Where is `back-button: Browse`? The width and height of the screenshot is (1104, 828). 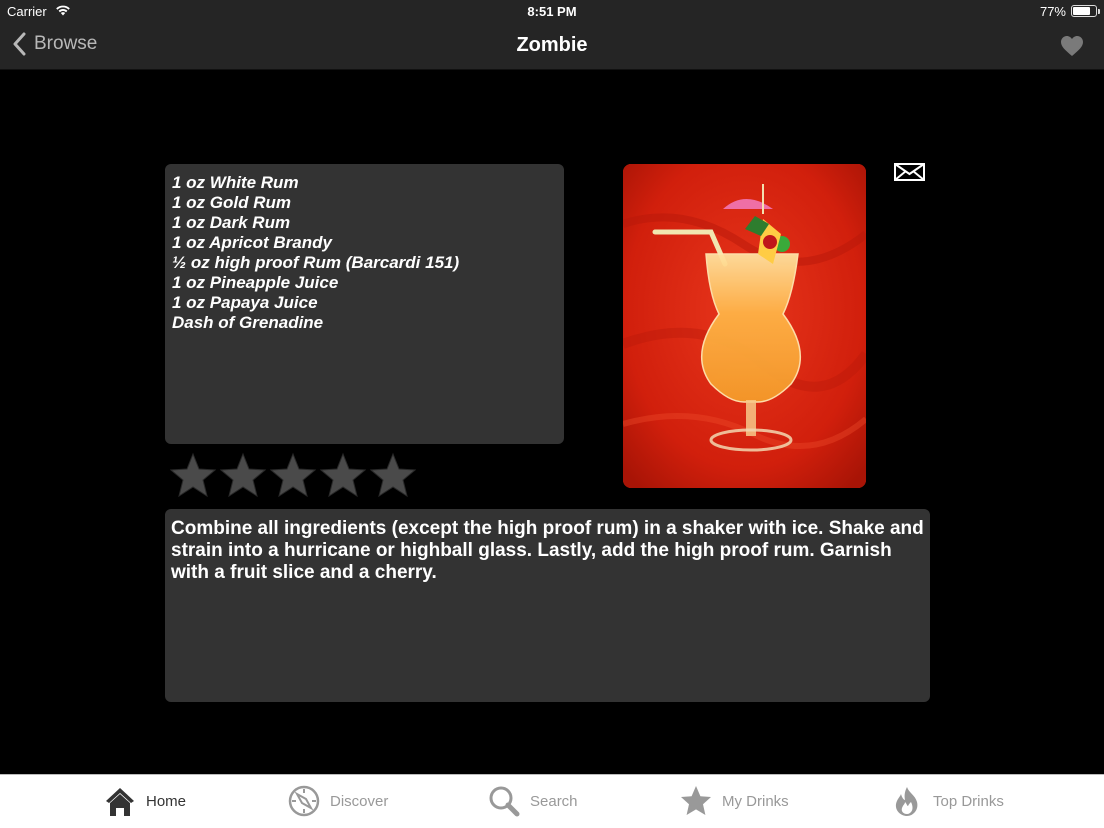 back-button: Browse is located at coordinates (54, 44).